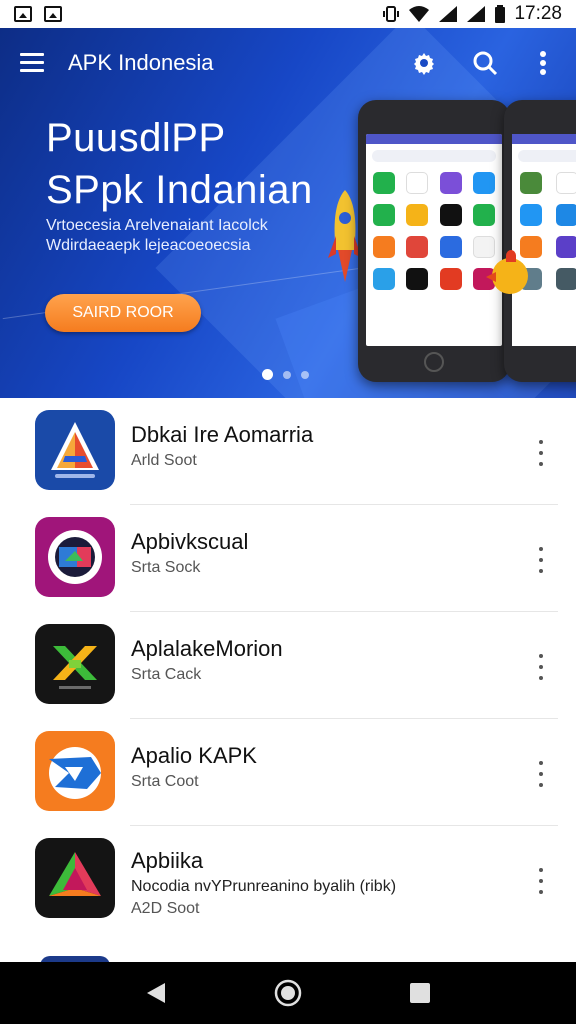  Describe the element at coordinates (222, 434) in the screenshot. I see `app-title: Dbkai Ire Aomarria` at that location.